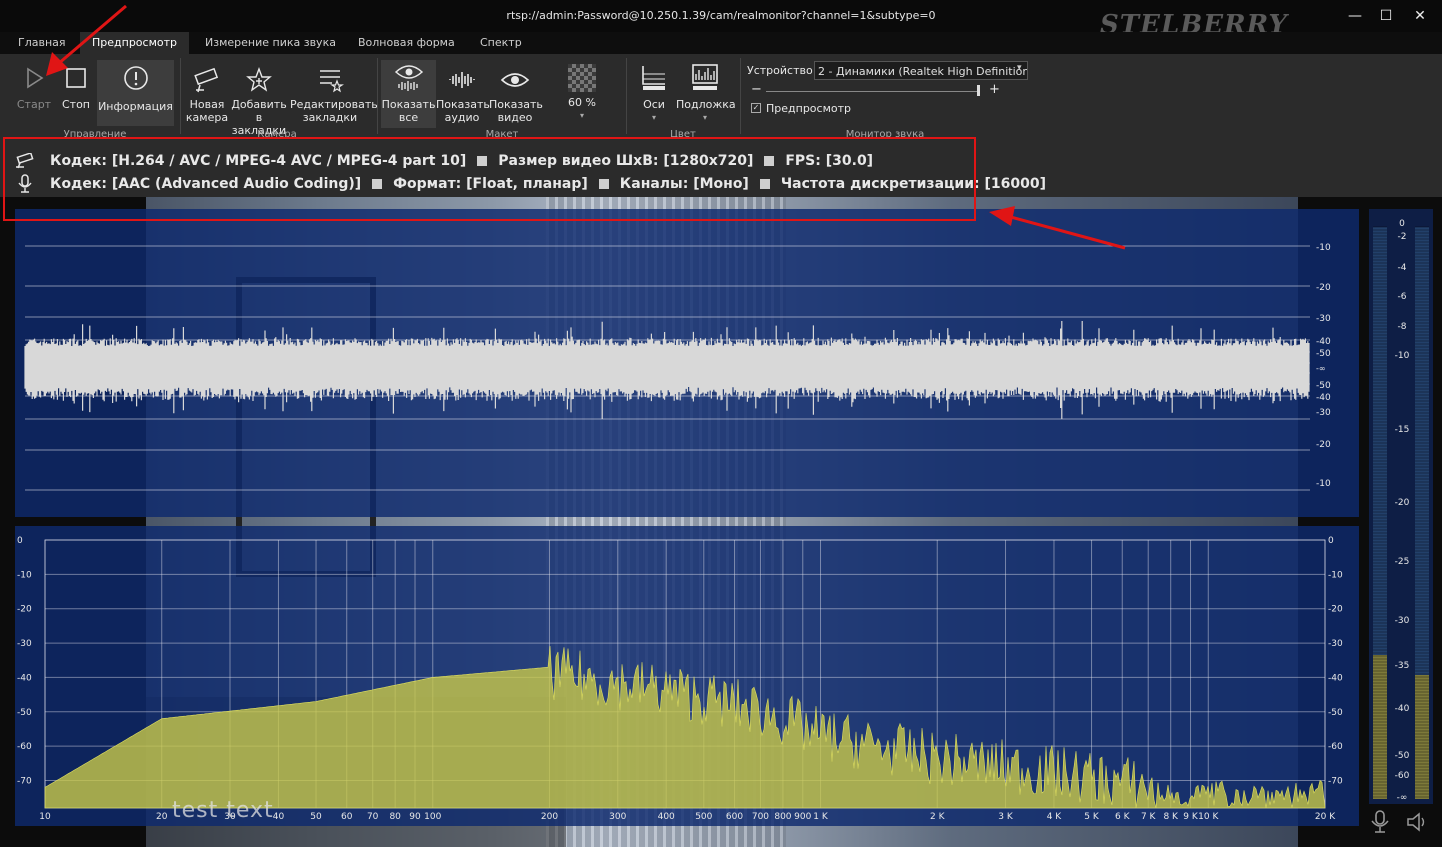 The width and height of the screenshot is (1442, 847). I want to click on arrow-annotation-info, so click(1057, 228).